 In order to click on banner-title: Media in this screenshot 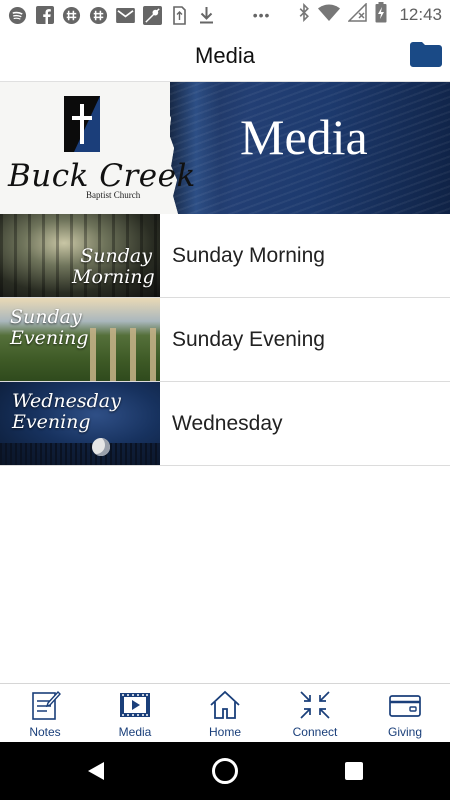, I will do `click(304, 137)`.